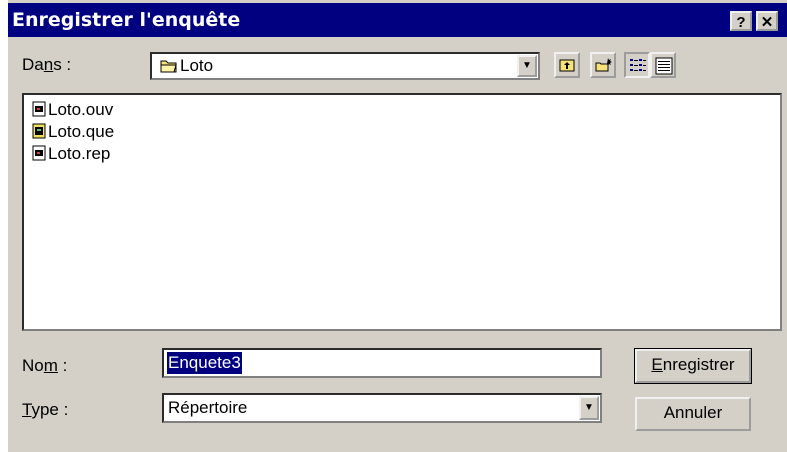 The width and height of the screenshot is (787, 452). Describe the element at coordinates (208, 407) in the screenshot. I see `filetype-value: Répertoire` at that location.